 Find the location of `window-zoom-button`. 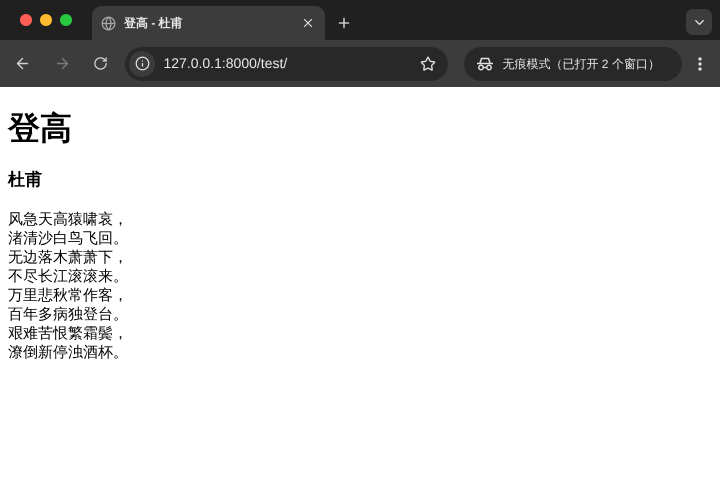

window-zoom-button is located at coordinates (66, 20).